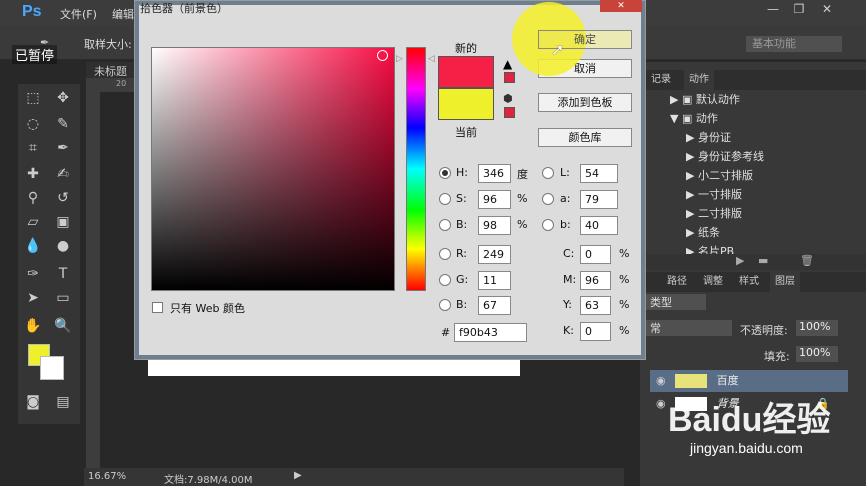 The height and width of the screenshot is (486, 866). What do you see at coordinates (699, 80) in the screenshot?
I see `tab-actions: 动作` at bounding box center [699, 80].